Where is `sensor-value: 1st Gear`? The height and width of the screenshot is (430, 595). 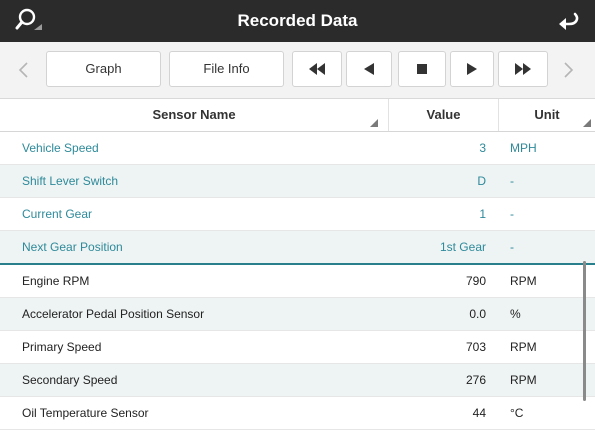 sensor-value: 1st Gear is located at coordinates (462, 247).